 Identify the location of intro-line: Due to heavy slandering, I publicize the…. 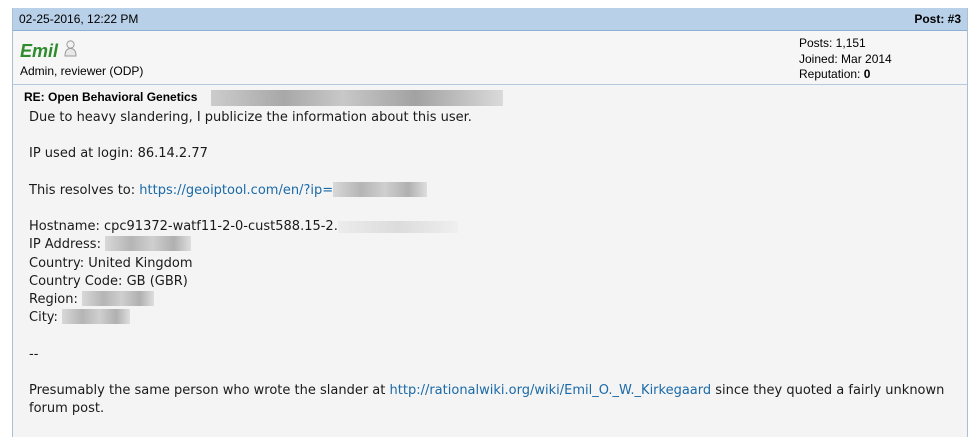
(250, 117).